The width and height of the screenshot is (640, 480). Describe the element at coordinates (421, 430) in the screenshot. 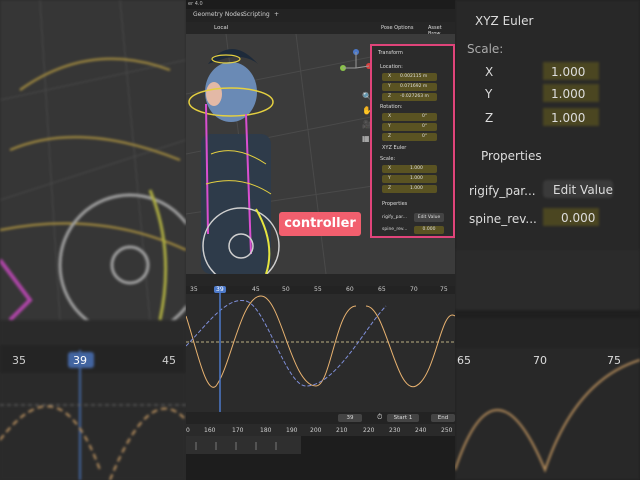

I see `ruler-tick: 240` at that location.